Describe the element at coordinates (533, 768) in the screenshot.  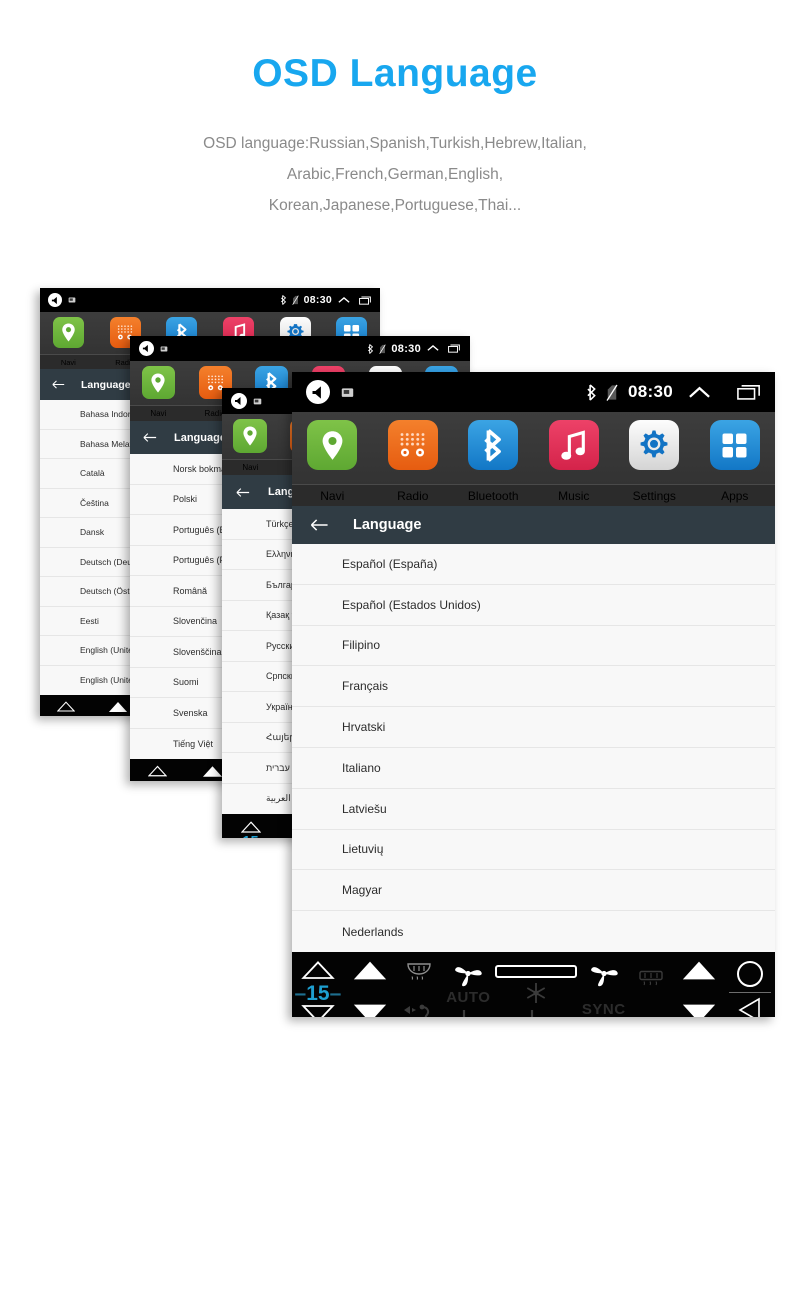
I see `list-item: Italiano` at that location.